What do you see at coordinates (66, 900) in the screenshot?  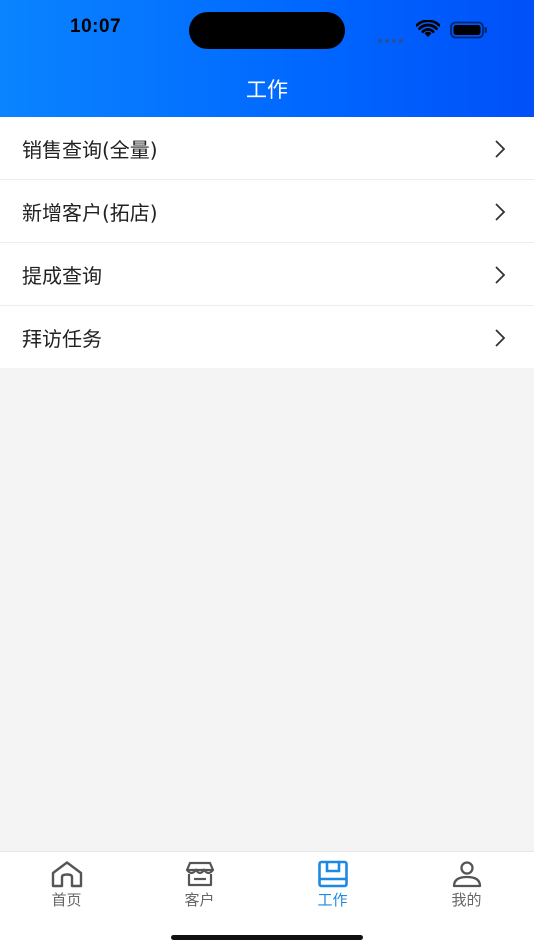 I see `tab-label: 首页` at bounding box center [66, 900].